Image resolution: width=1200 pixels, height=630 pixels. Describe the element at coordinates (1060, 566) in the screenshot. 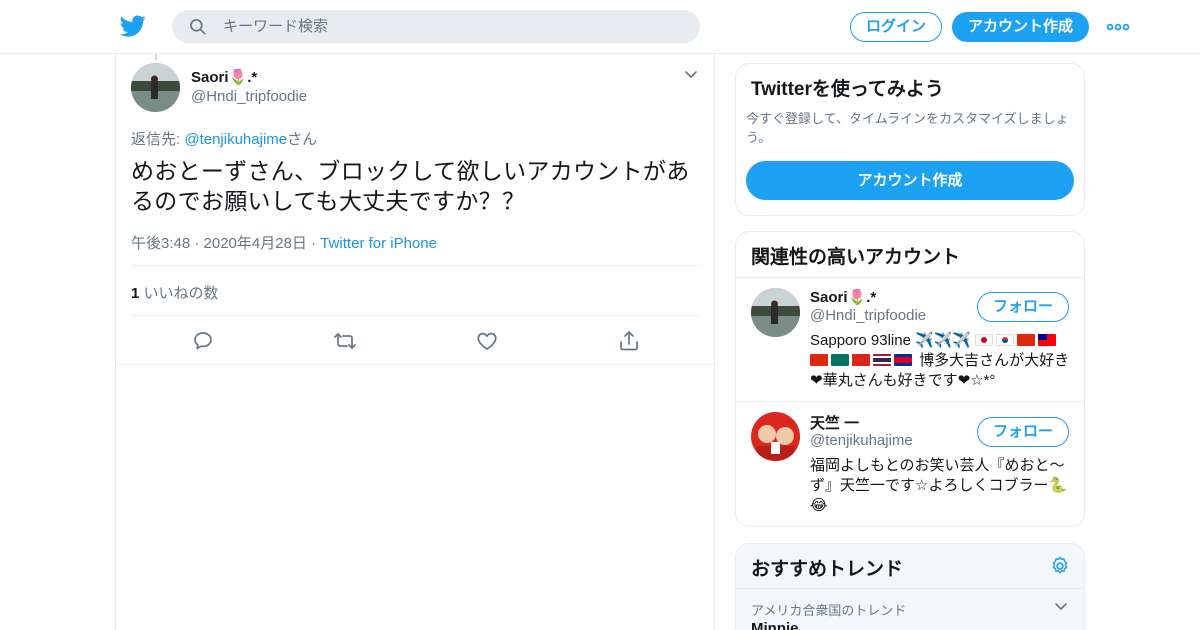

I see `gear-icon` at that location.